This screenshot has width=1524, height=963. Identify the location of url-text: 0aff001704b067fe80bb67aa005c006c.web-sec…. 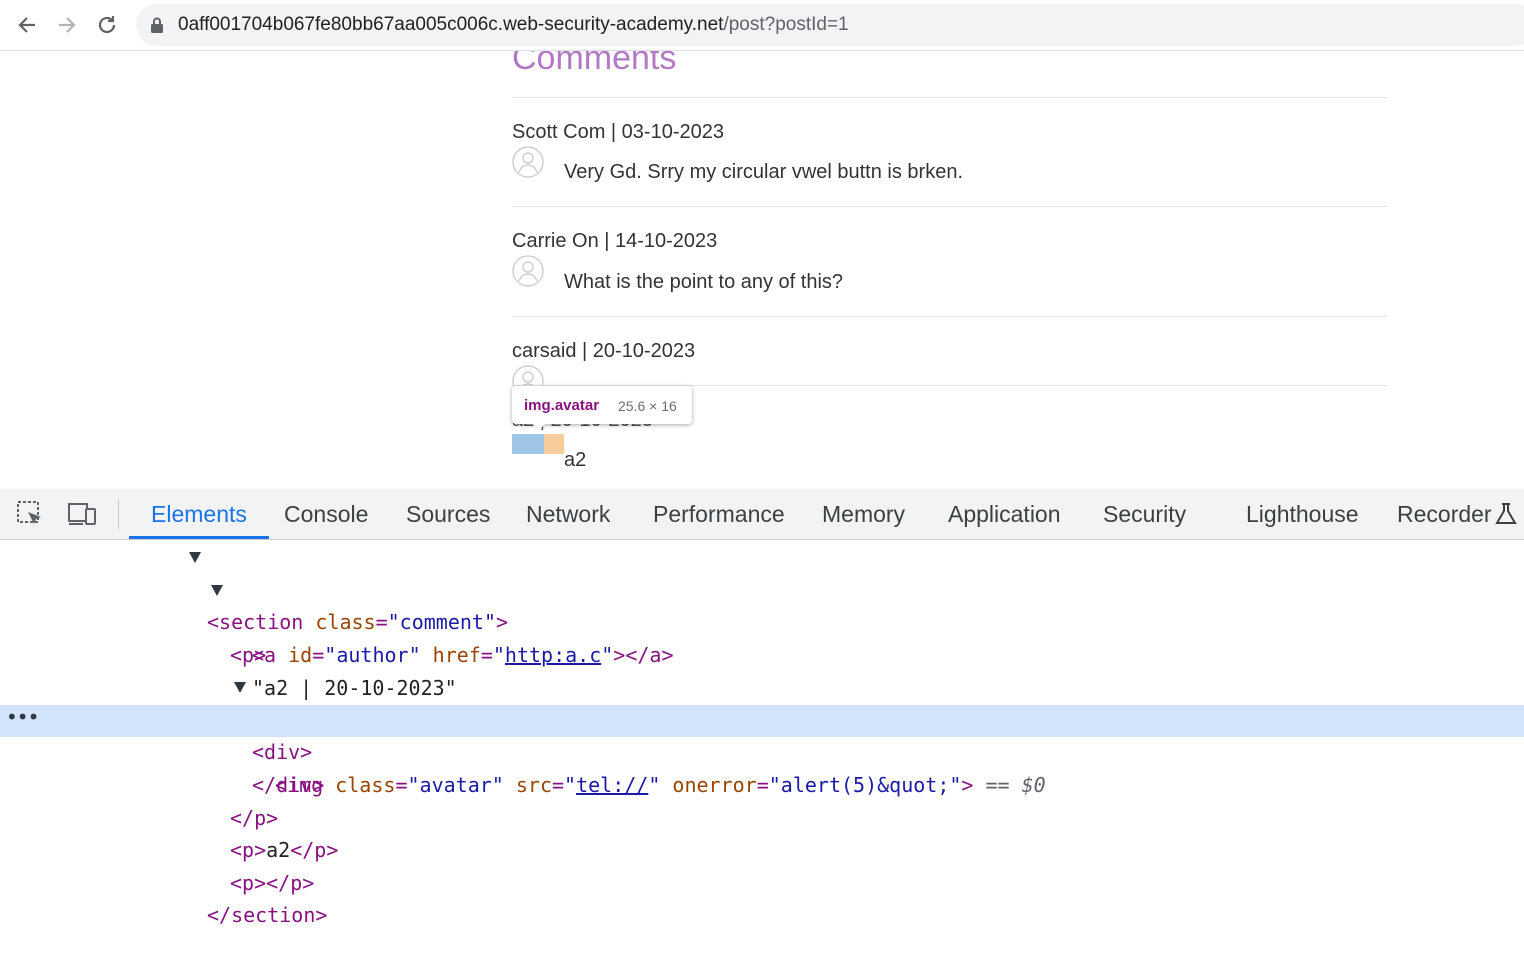
(513, 25).